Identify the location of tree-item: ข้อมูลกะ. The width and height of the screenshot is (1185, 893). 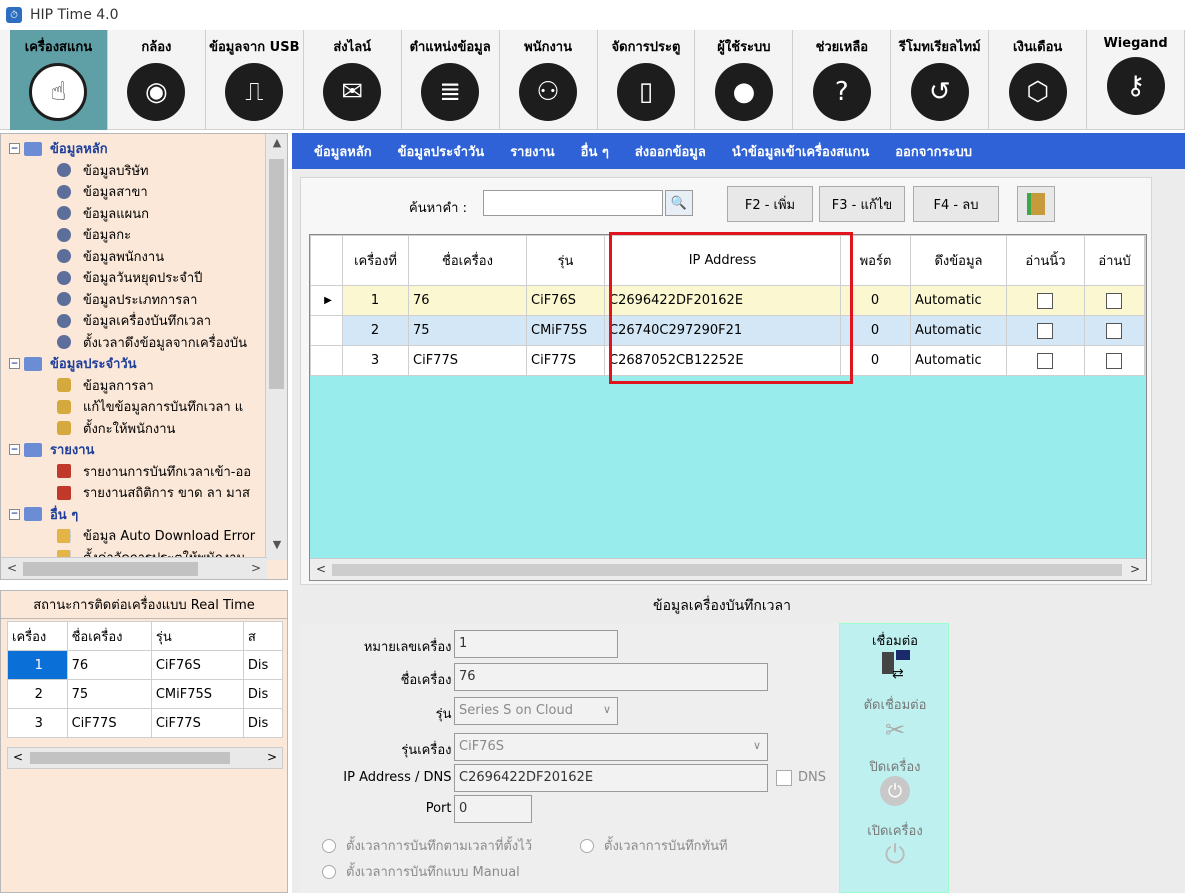
(148, 235).